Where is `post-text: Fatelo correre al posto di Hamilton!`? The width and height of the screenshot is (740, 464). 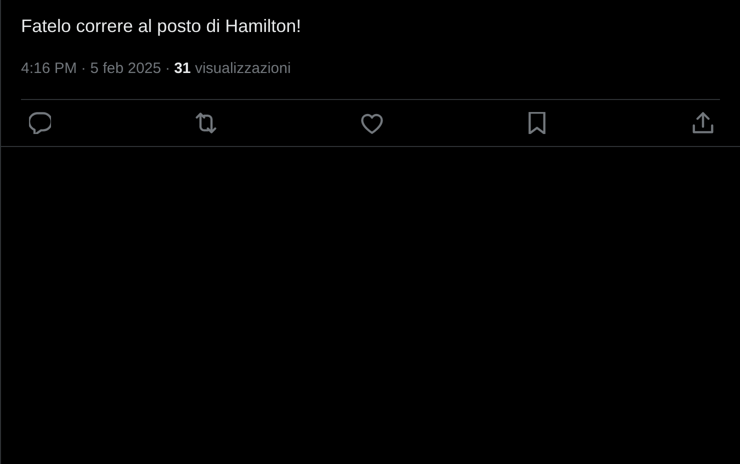
post-text: Fatelo correre al posto di Hamilton! is located at coordinates (161, 26).